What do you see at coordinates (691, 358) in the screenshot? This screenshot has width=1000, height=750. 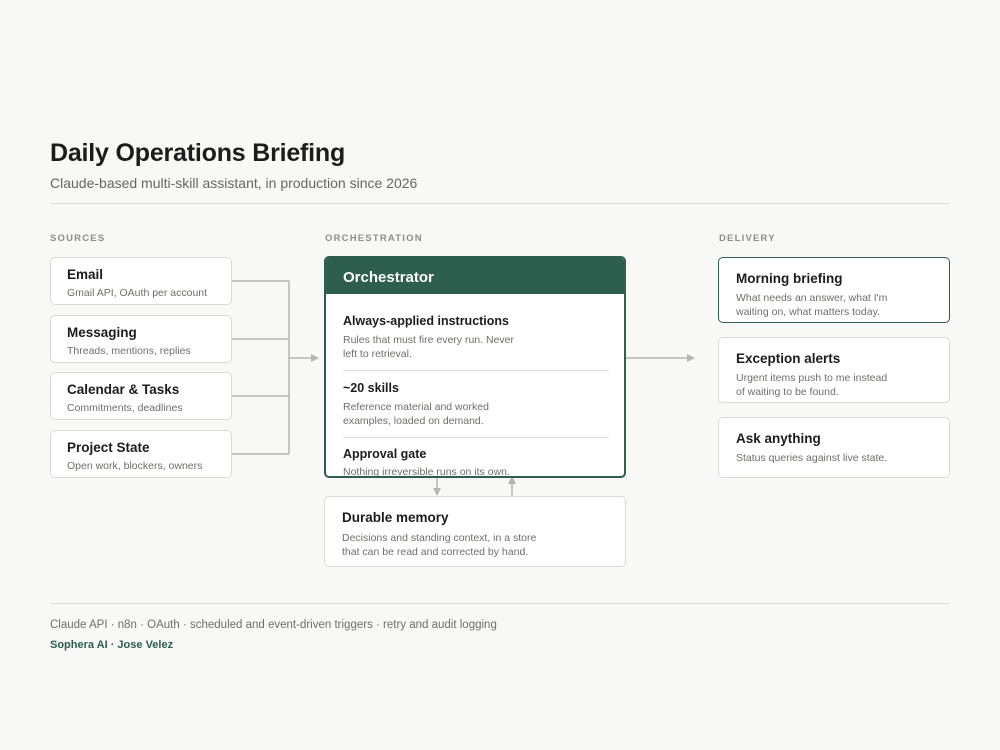 I see `arrowhead-delivery` at bounding box center [691, 358].